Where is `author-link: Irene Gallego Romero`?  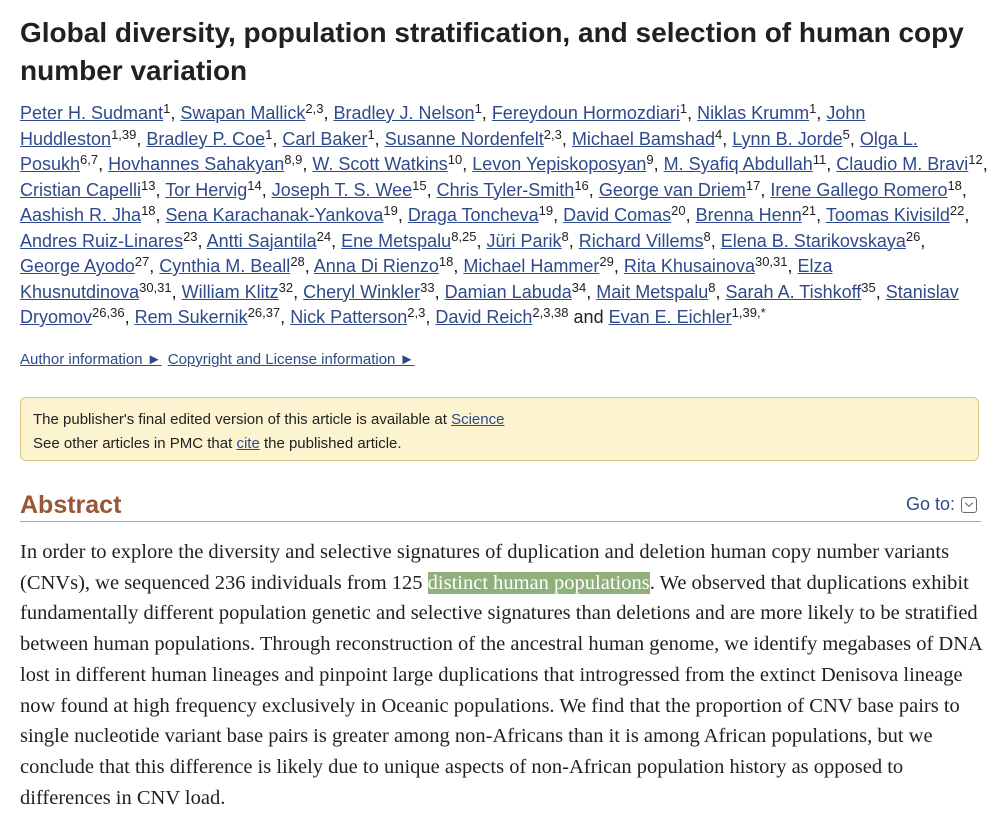
author-link: Irene Gallego Romero is located at coordinates (858, 190).